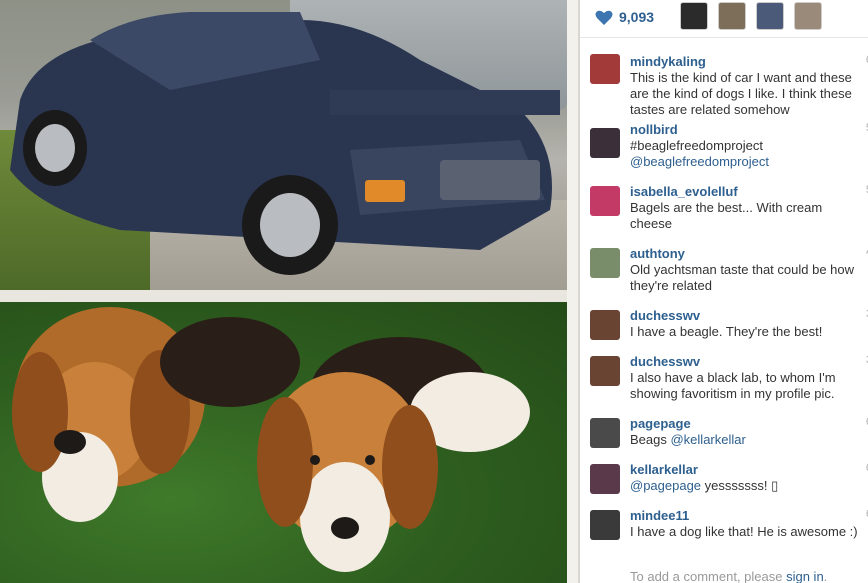 The height and width of the screenshot is (583, 868). Describe the element at coordinates (572, 291) in the screenshot. I see `photo-border` at that location.